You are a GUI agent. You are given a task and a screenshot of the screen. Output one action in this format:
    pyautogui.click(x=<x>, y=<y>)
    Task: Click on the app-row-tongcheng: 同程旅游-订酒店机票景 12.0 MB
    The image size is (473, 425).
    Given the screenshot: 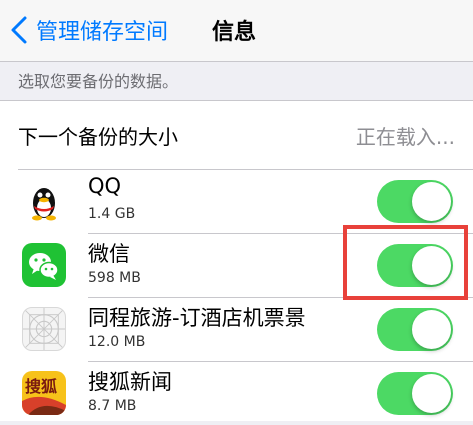 What is the action you would take?
    pyautogui.click(x=236, y=329)
    